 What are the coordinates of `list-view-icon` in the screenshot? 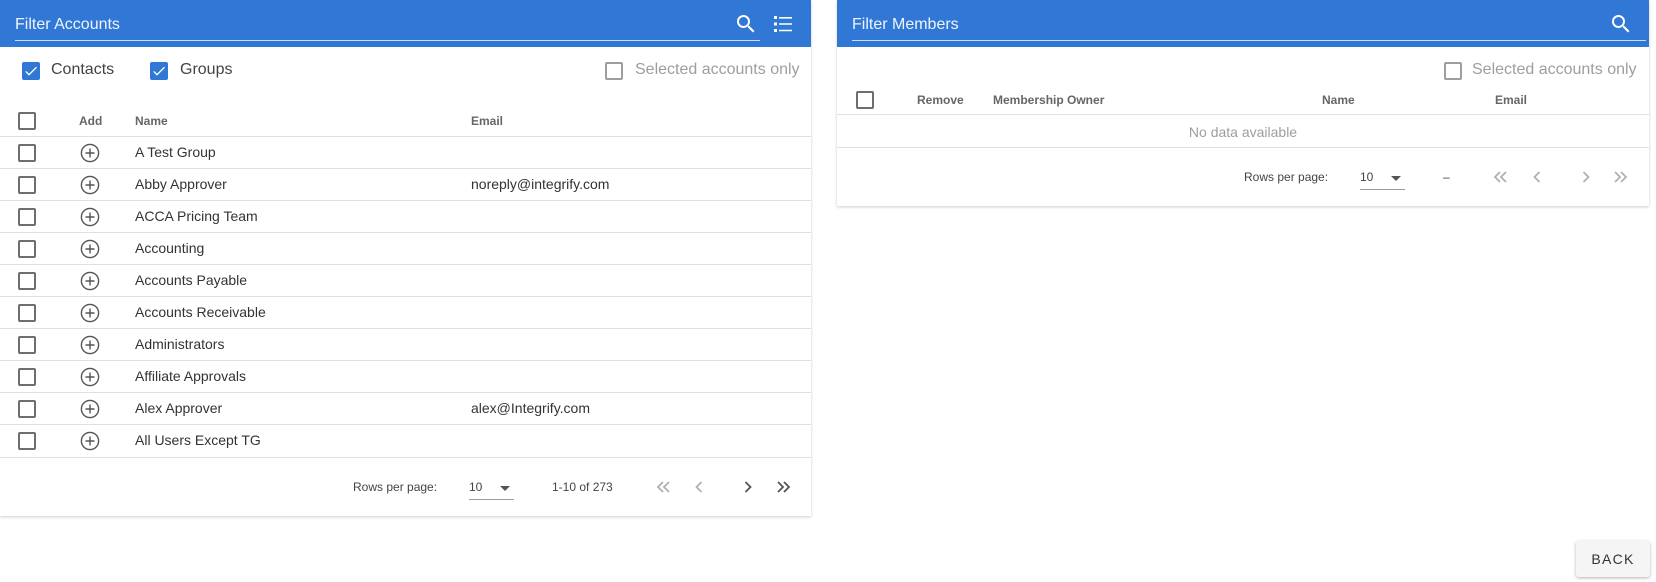 It's located at (783, 24).